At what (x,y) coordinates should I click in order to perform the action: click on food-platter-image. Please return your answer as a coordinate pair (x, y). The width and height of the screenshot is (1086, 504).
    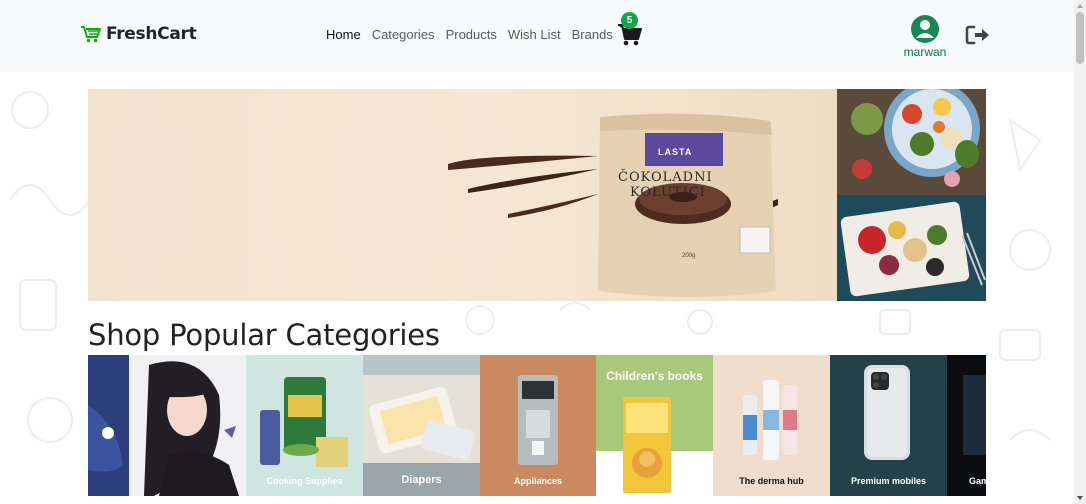
    Looking at the image, I should click on (911, 248).